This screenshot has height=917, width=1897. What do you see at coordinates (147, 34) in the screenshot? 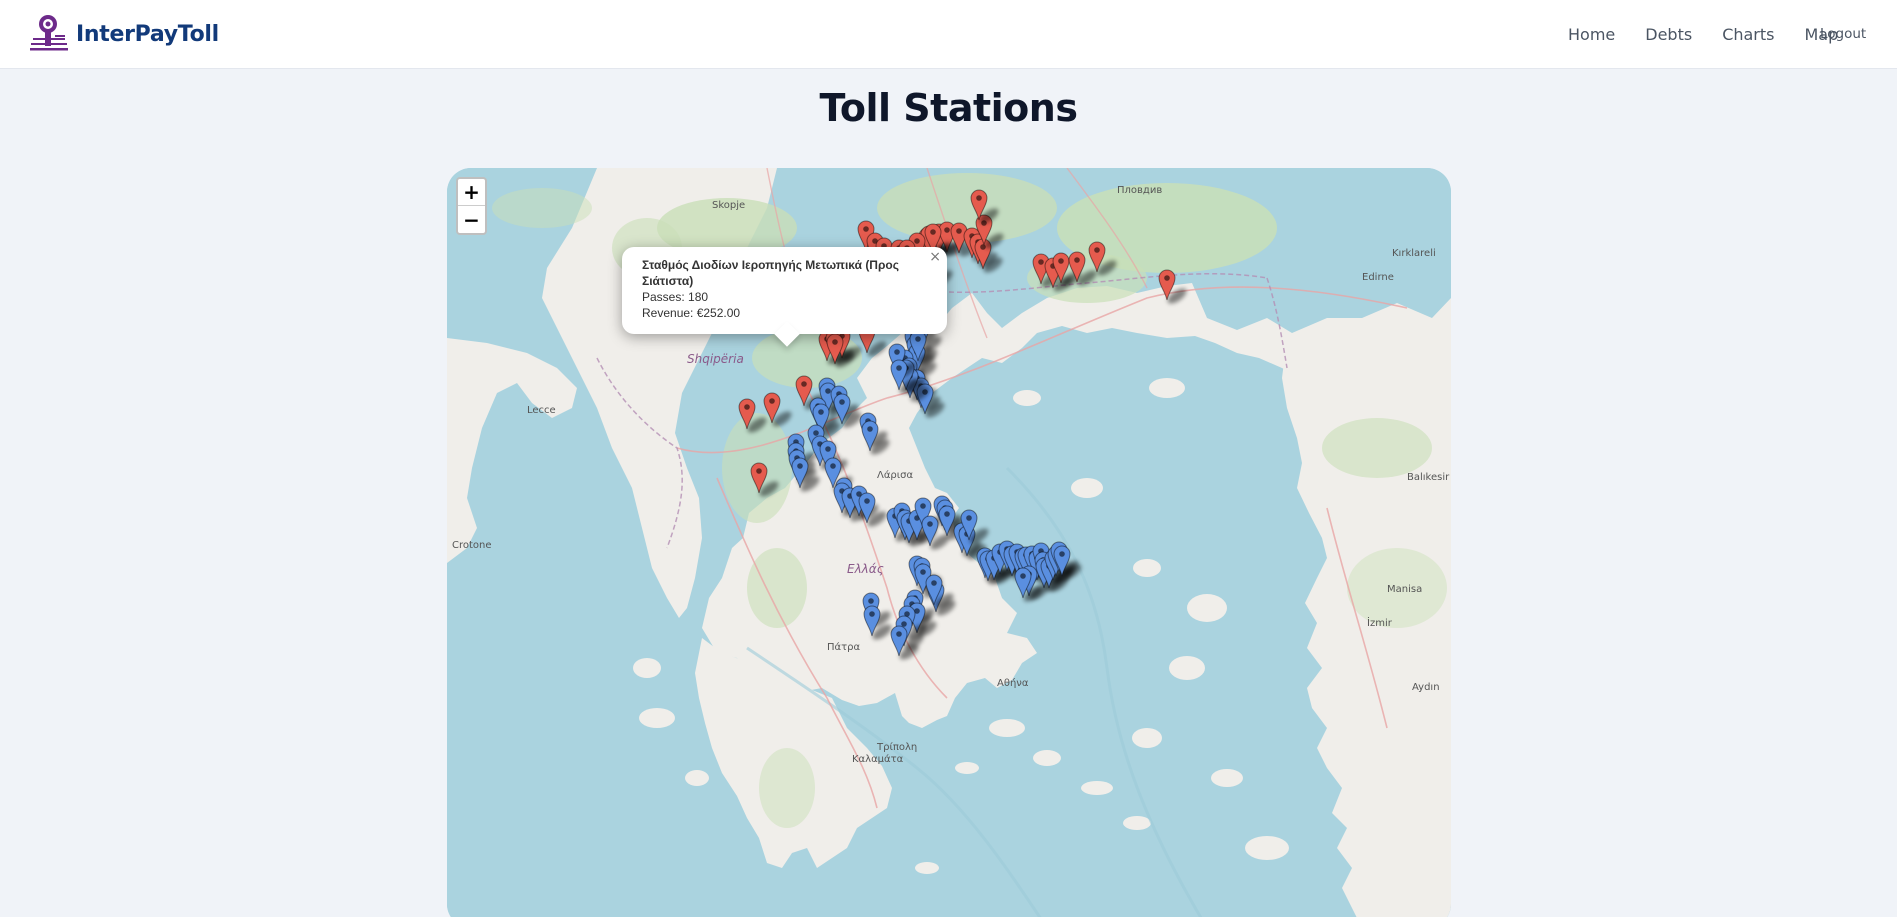
I see `brand-name: InterPayToll` at bounding box center [147, 34].